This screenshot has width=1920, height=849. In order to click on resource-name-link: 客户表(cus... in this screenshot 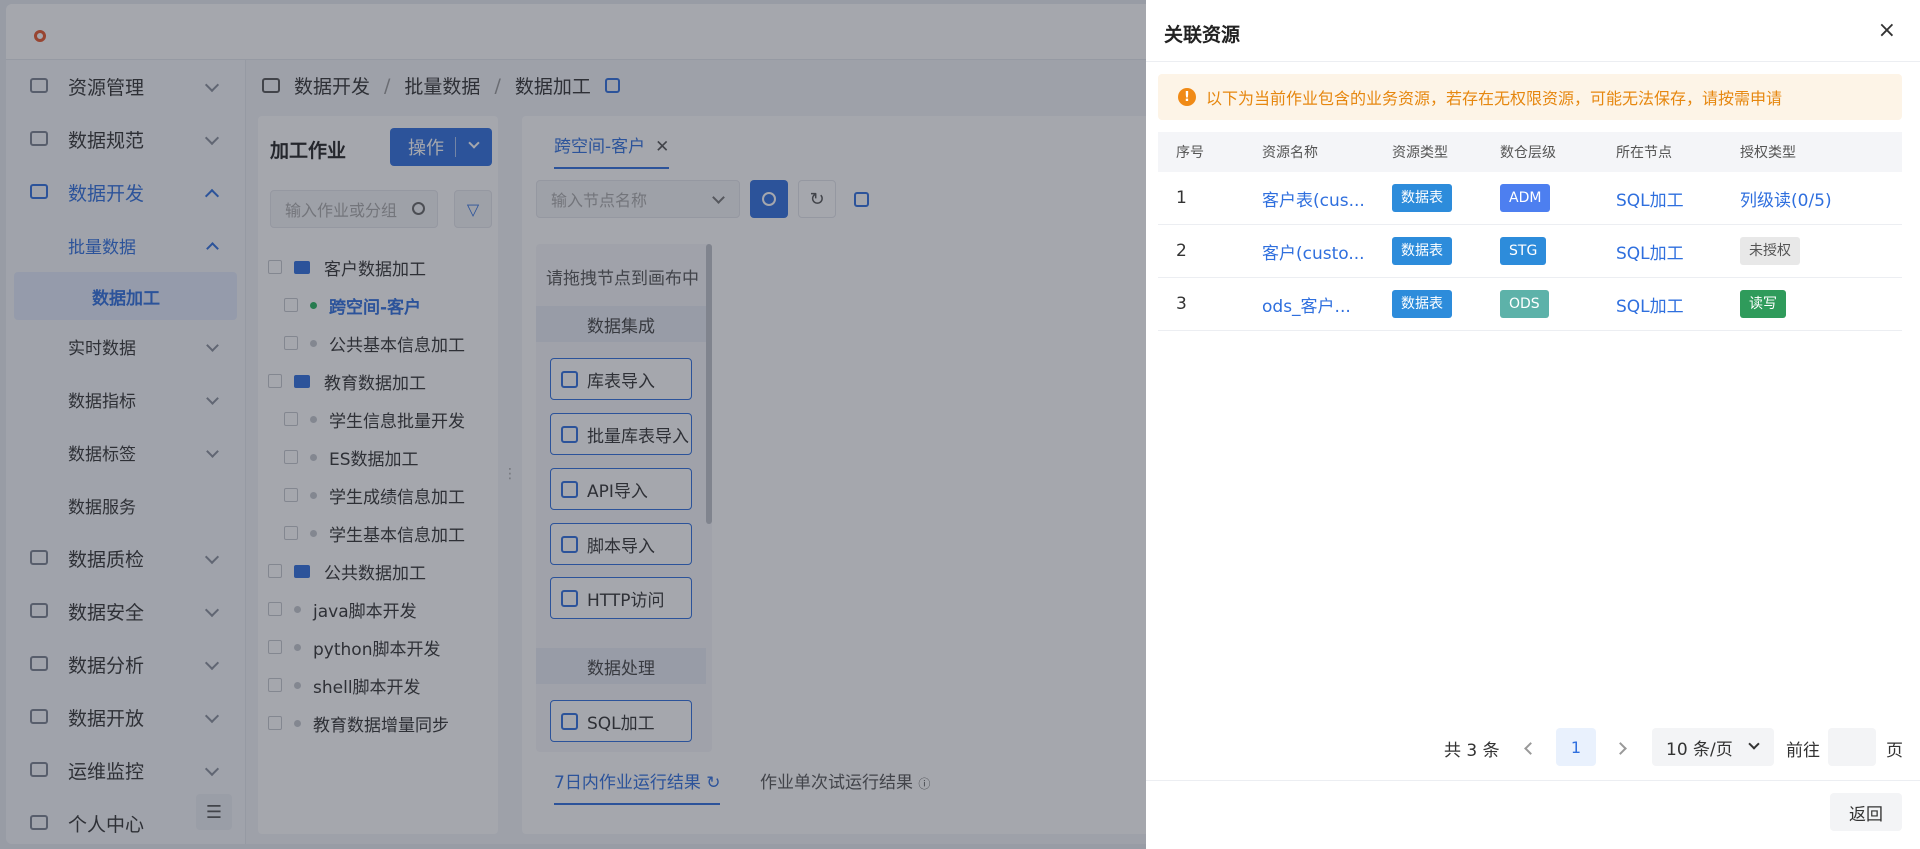, I will do `click(1320, 198)`.